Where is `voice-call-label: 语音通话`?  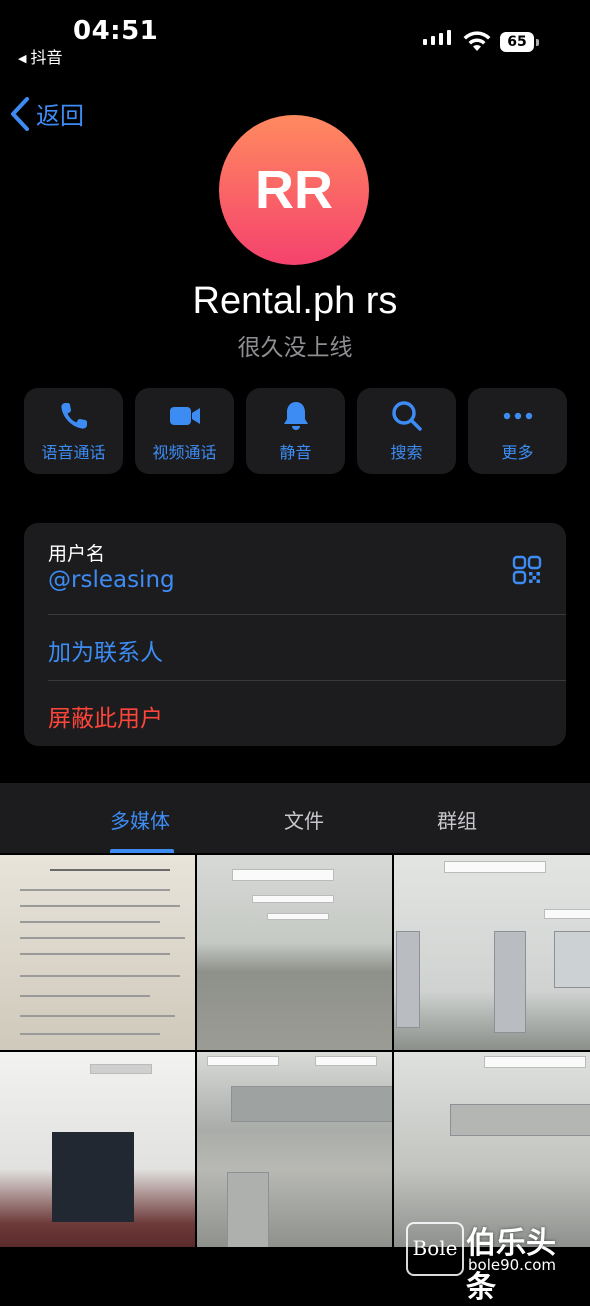
voice-call-label: 语音通话 is located at coordinates (73, 452).